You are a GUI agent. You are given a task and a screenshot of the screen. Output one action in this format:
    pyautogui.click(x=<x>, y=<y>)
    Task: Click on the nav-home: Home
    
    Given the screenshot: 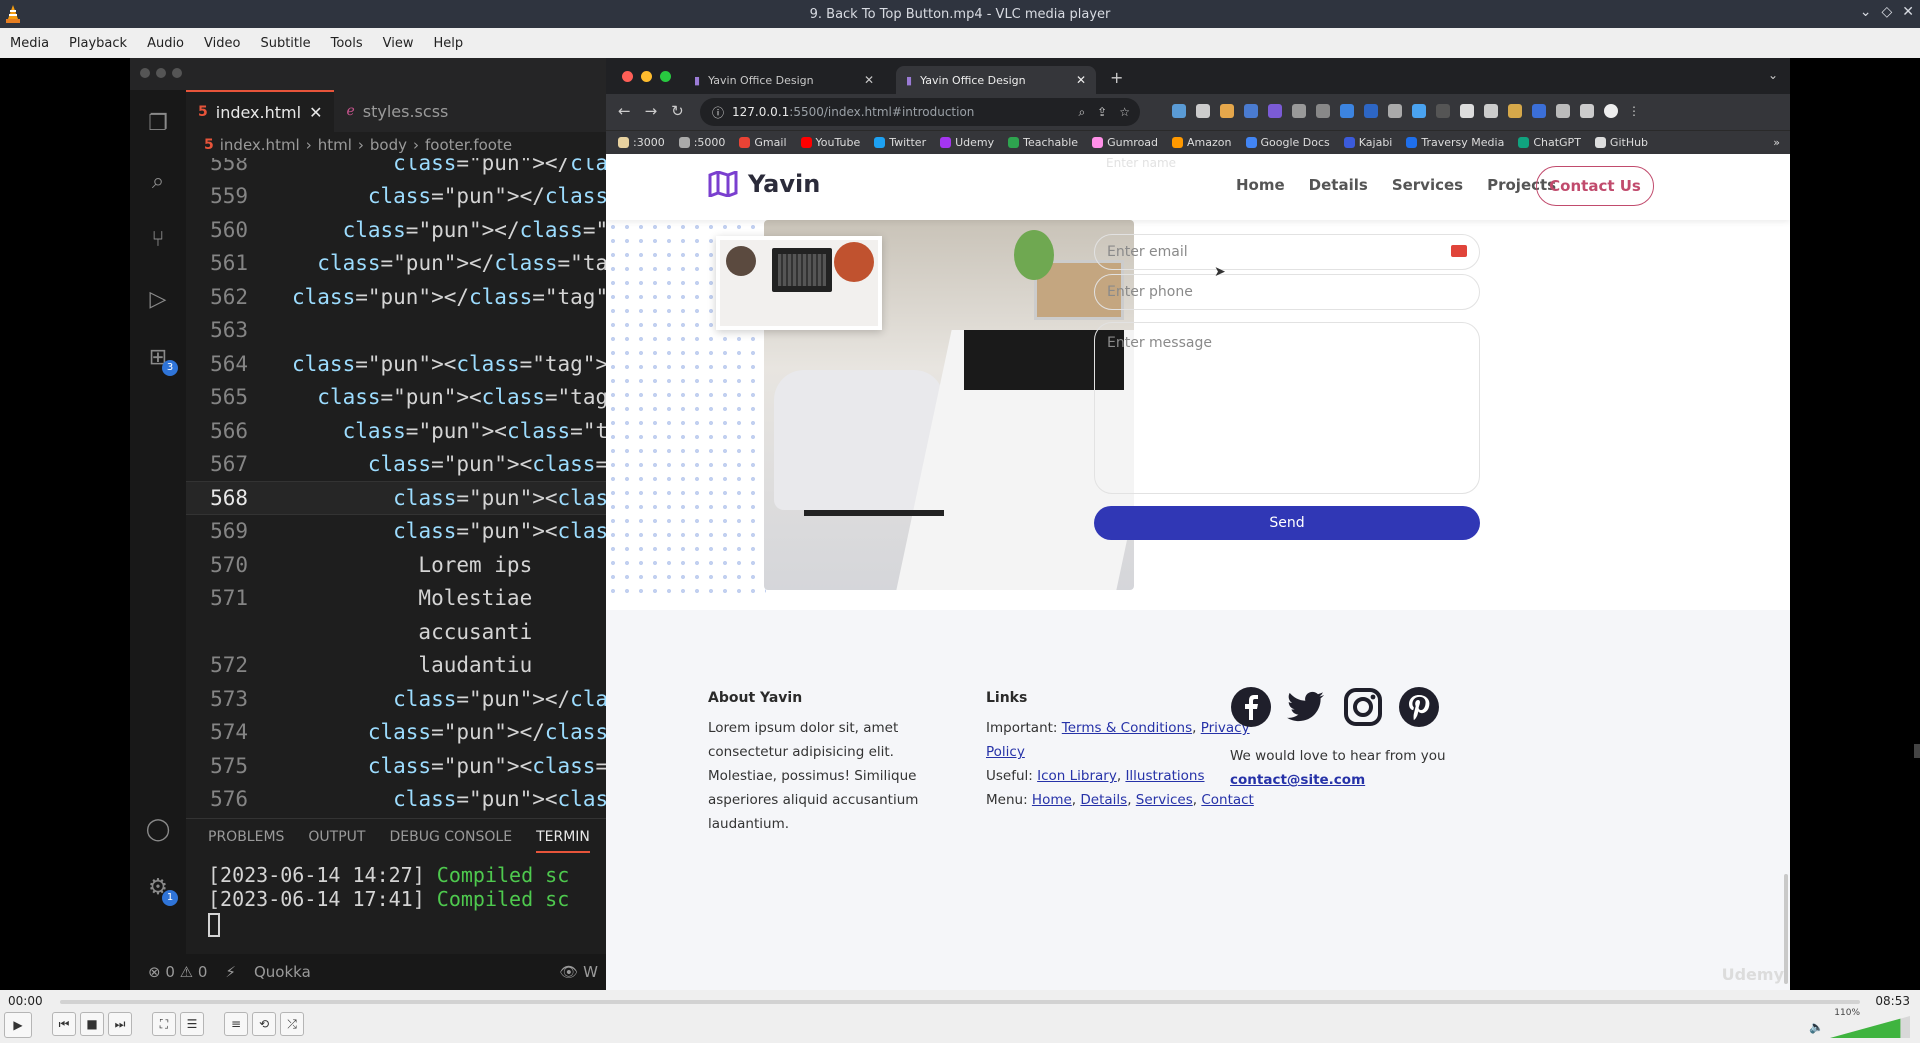 What is the action you would take?
    pyautogui.click(x=1260, y=185)
    